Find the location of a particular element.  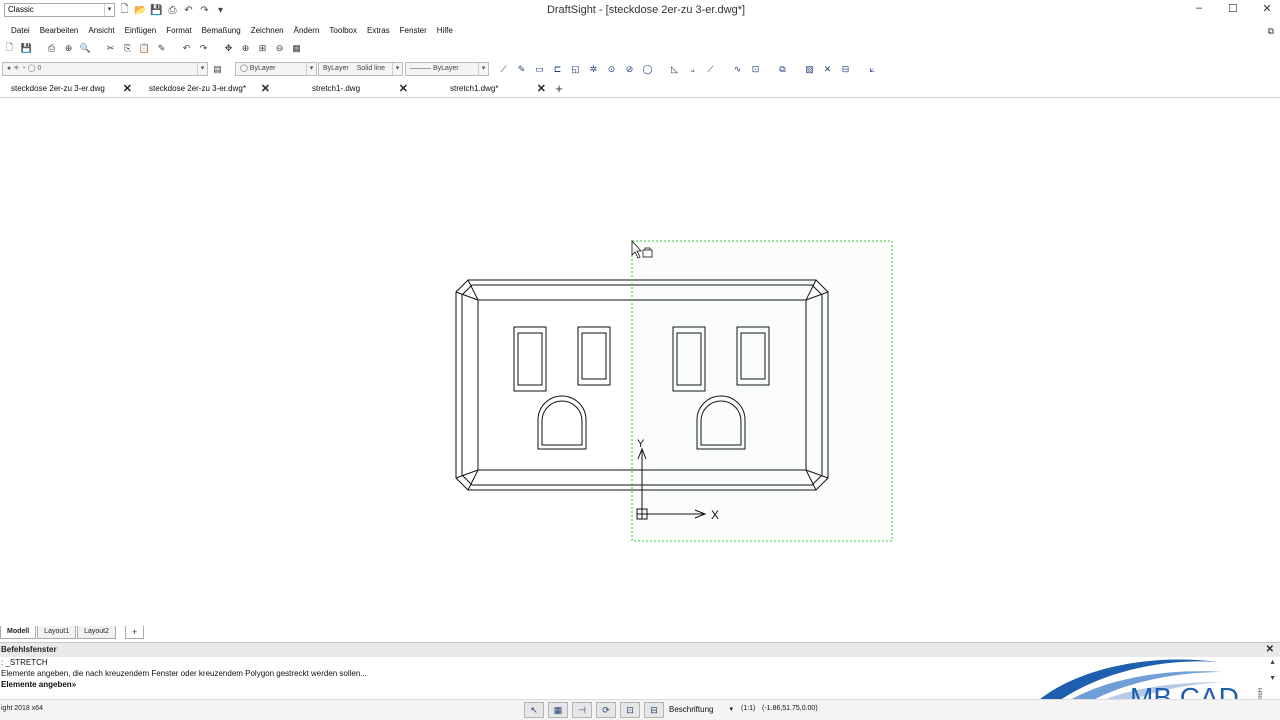

scroll-down-icon: ▼ is located at coordinates (1272, 678).